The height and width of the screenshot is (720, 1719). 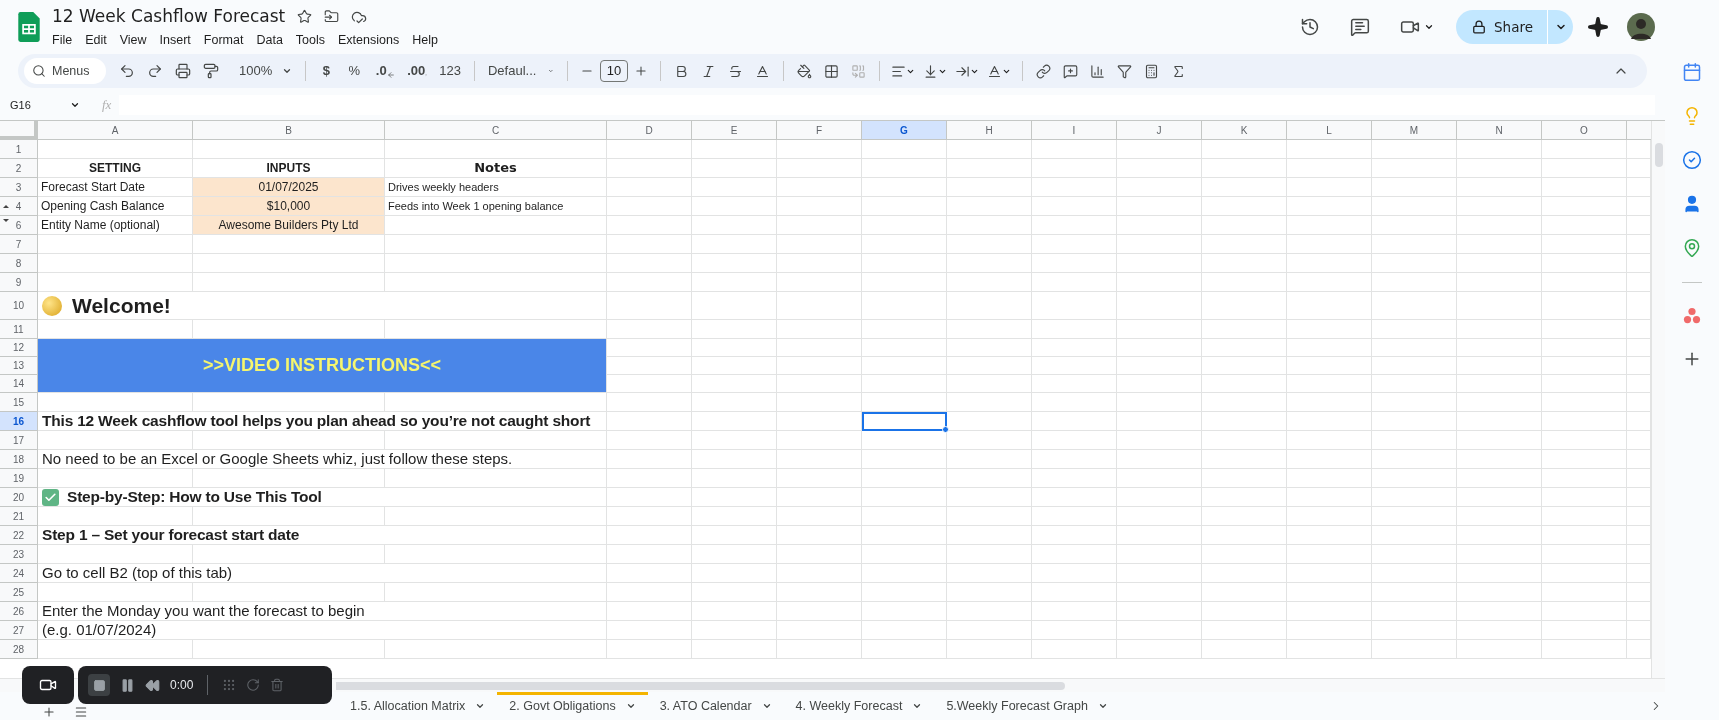 I want to click on link-icon, so click(x=1043, y=71).